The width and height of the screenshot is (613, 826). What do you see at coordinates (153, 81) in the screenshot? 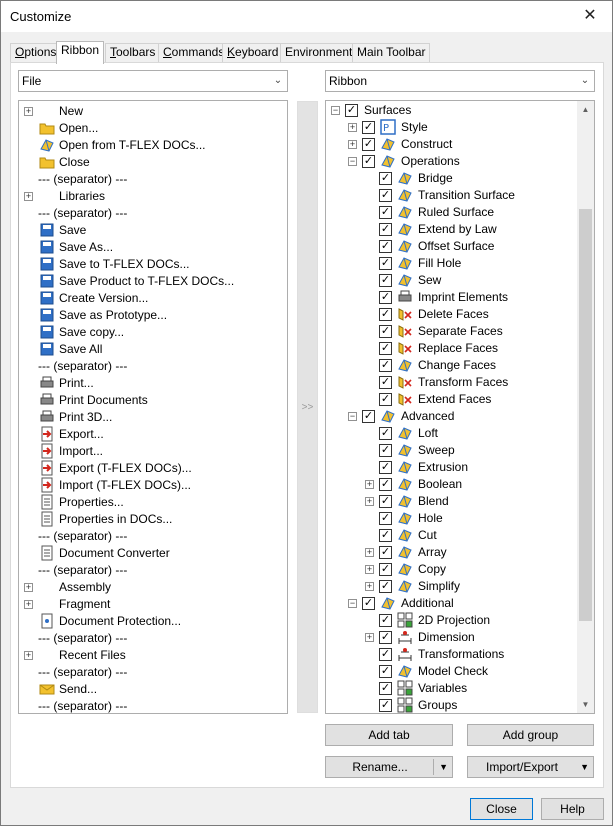
I see `left-category-select: File ⌄` at bounding box center [153, 81].